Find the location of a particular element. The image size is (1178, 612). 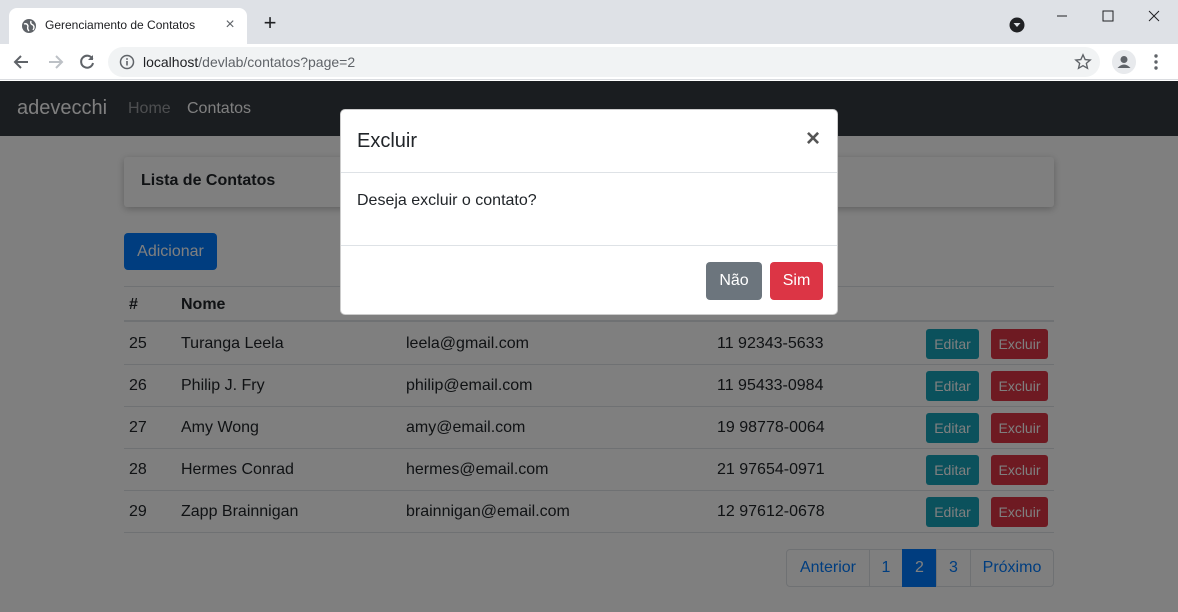

close-icon is located at coordinates (1154, 16).